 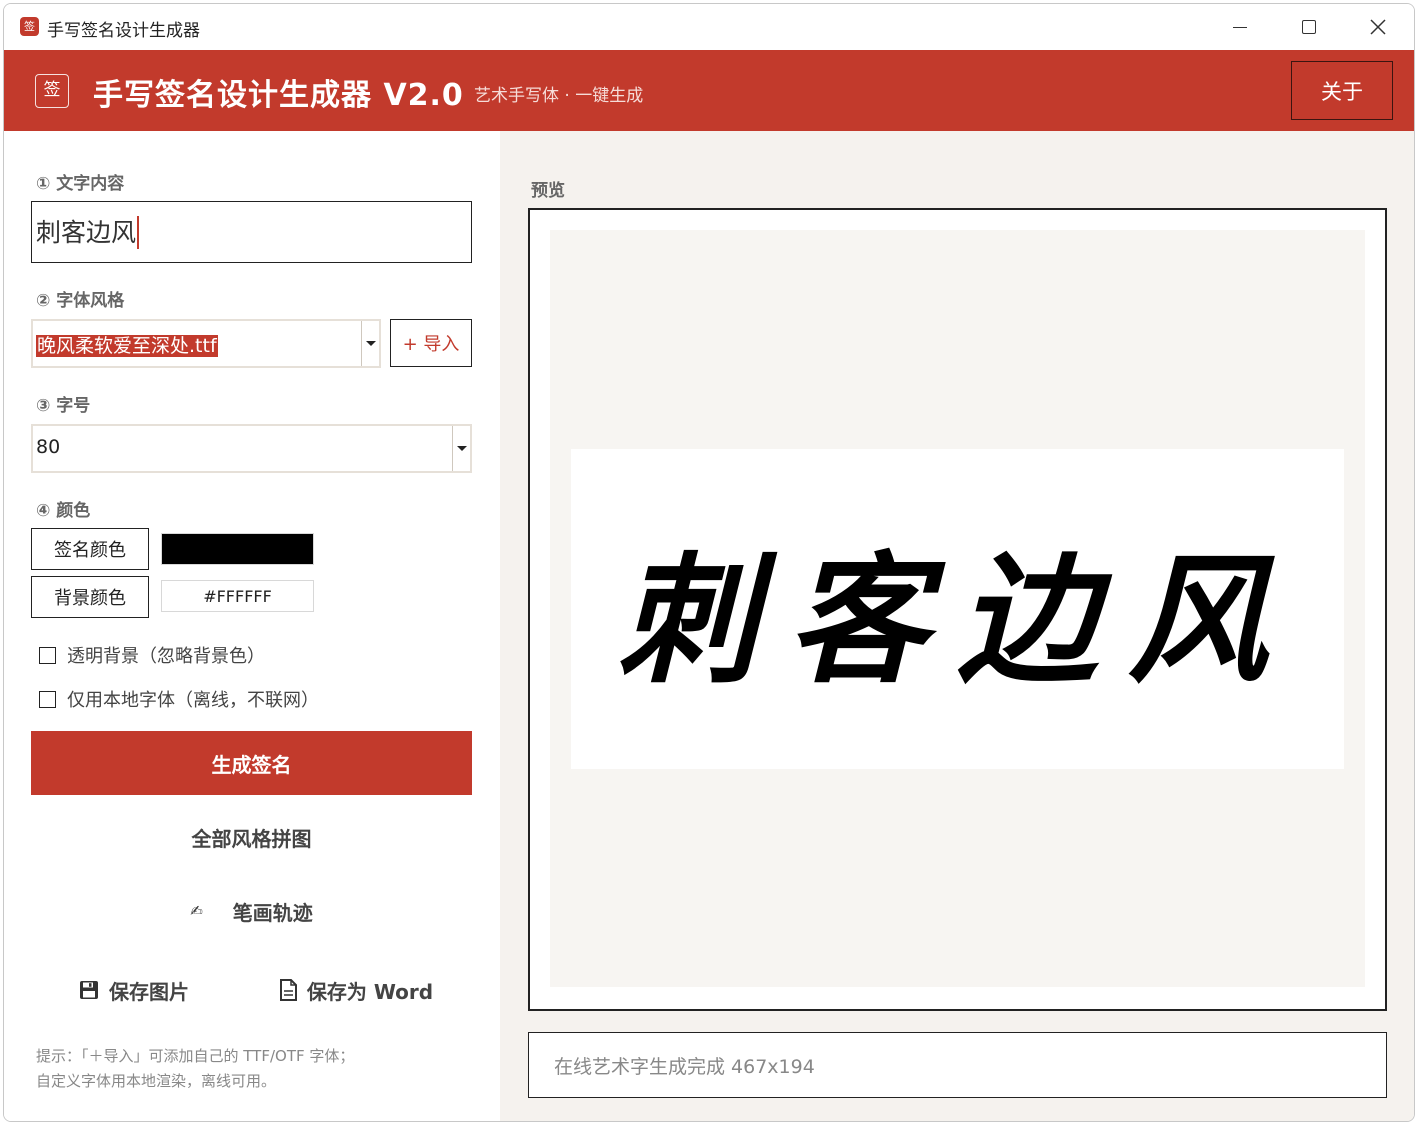 What do you see at coordinates (156, 1081) in the screenshot?
I see `hint-line-2: 自定义字体用本地渲染，离线可用。` at bounding box center [156, 1081].